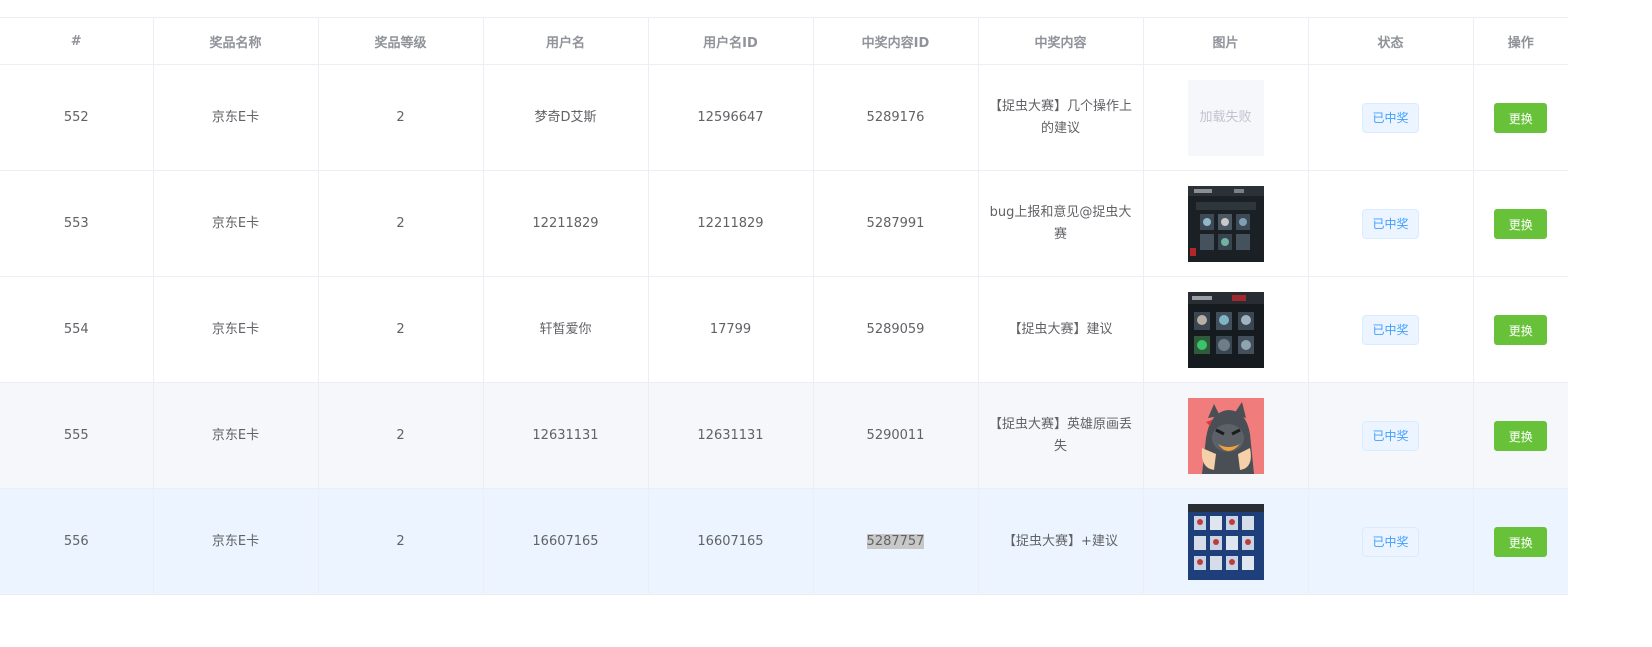 The image size is (1652, 647). Describe the element at coordinates (1226, 41) in the screenshot. I see `header-image: 图片` at that location.